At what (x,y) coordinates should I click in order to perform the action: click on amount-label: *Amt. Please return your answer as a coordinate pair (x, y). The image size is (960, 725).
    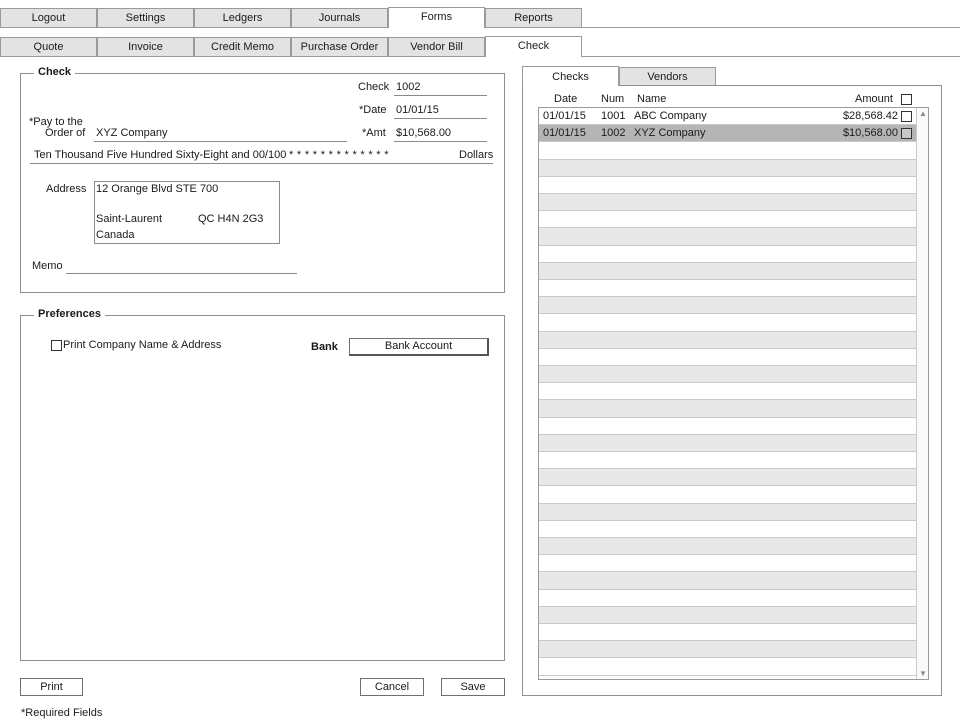
    Looking at the image, I should click on (374, 133).